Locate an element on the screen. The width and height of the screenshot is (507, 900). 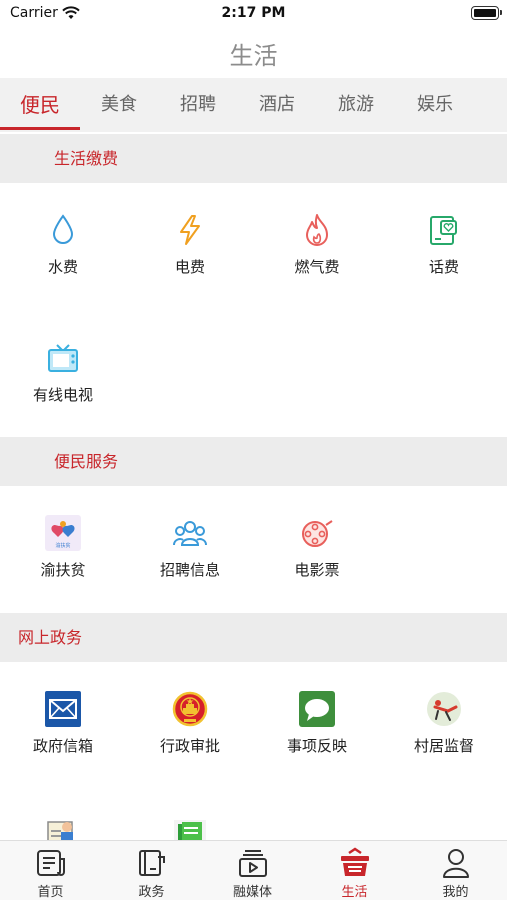
tab-bianmin: 便民 is located at coordinates (40, 105).